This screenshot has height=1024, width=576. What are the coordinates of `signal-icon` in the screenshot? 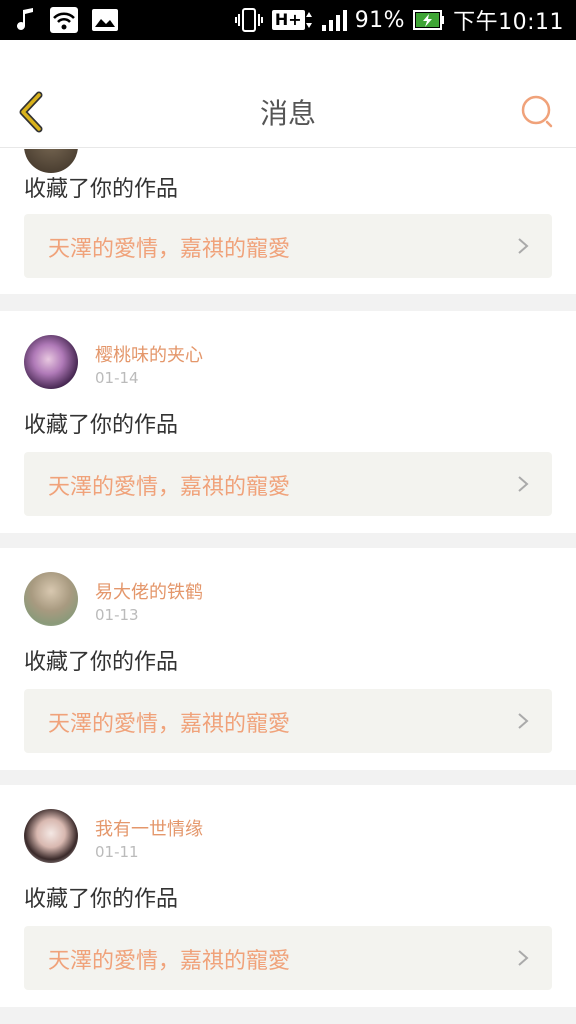 It's located at (334, 20).